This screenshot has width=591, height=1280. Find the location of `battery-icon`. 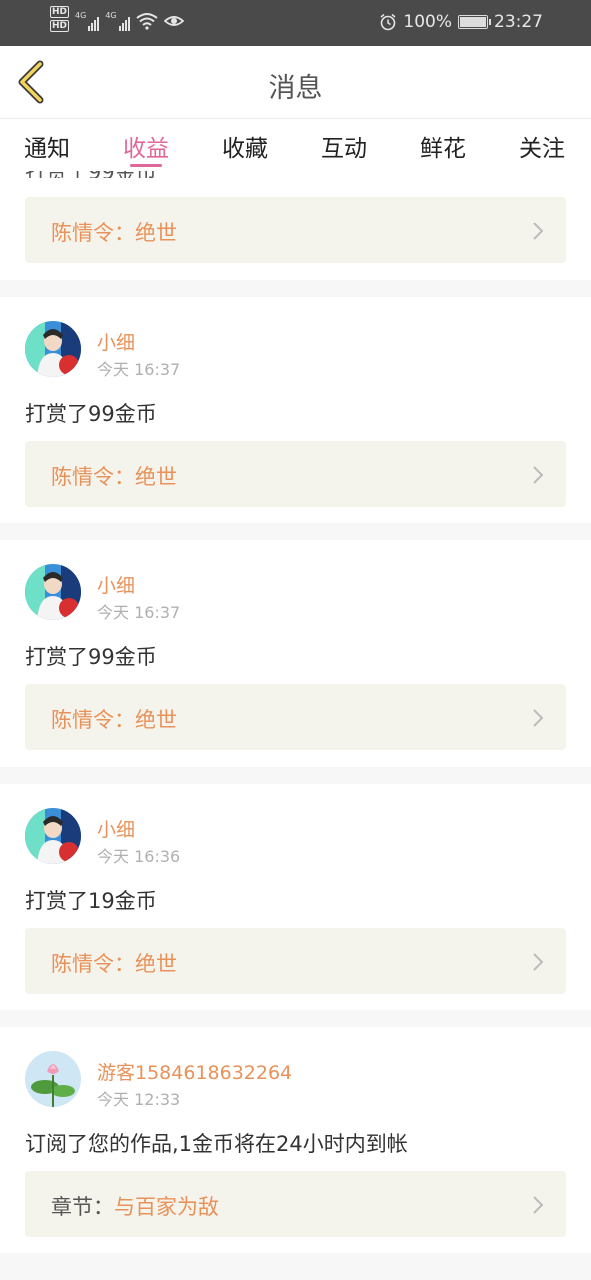

battery-icon is located at coordinates (474, 22).